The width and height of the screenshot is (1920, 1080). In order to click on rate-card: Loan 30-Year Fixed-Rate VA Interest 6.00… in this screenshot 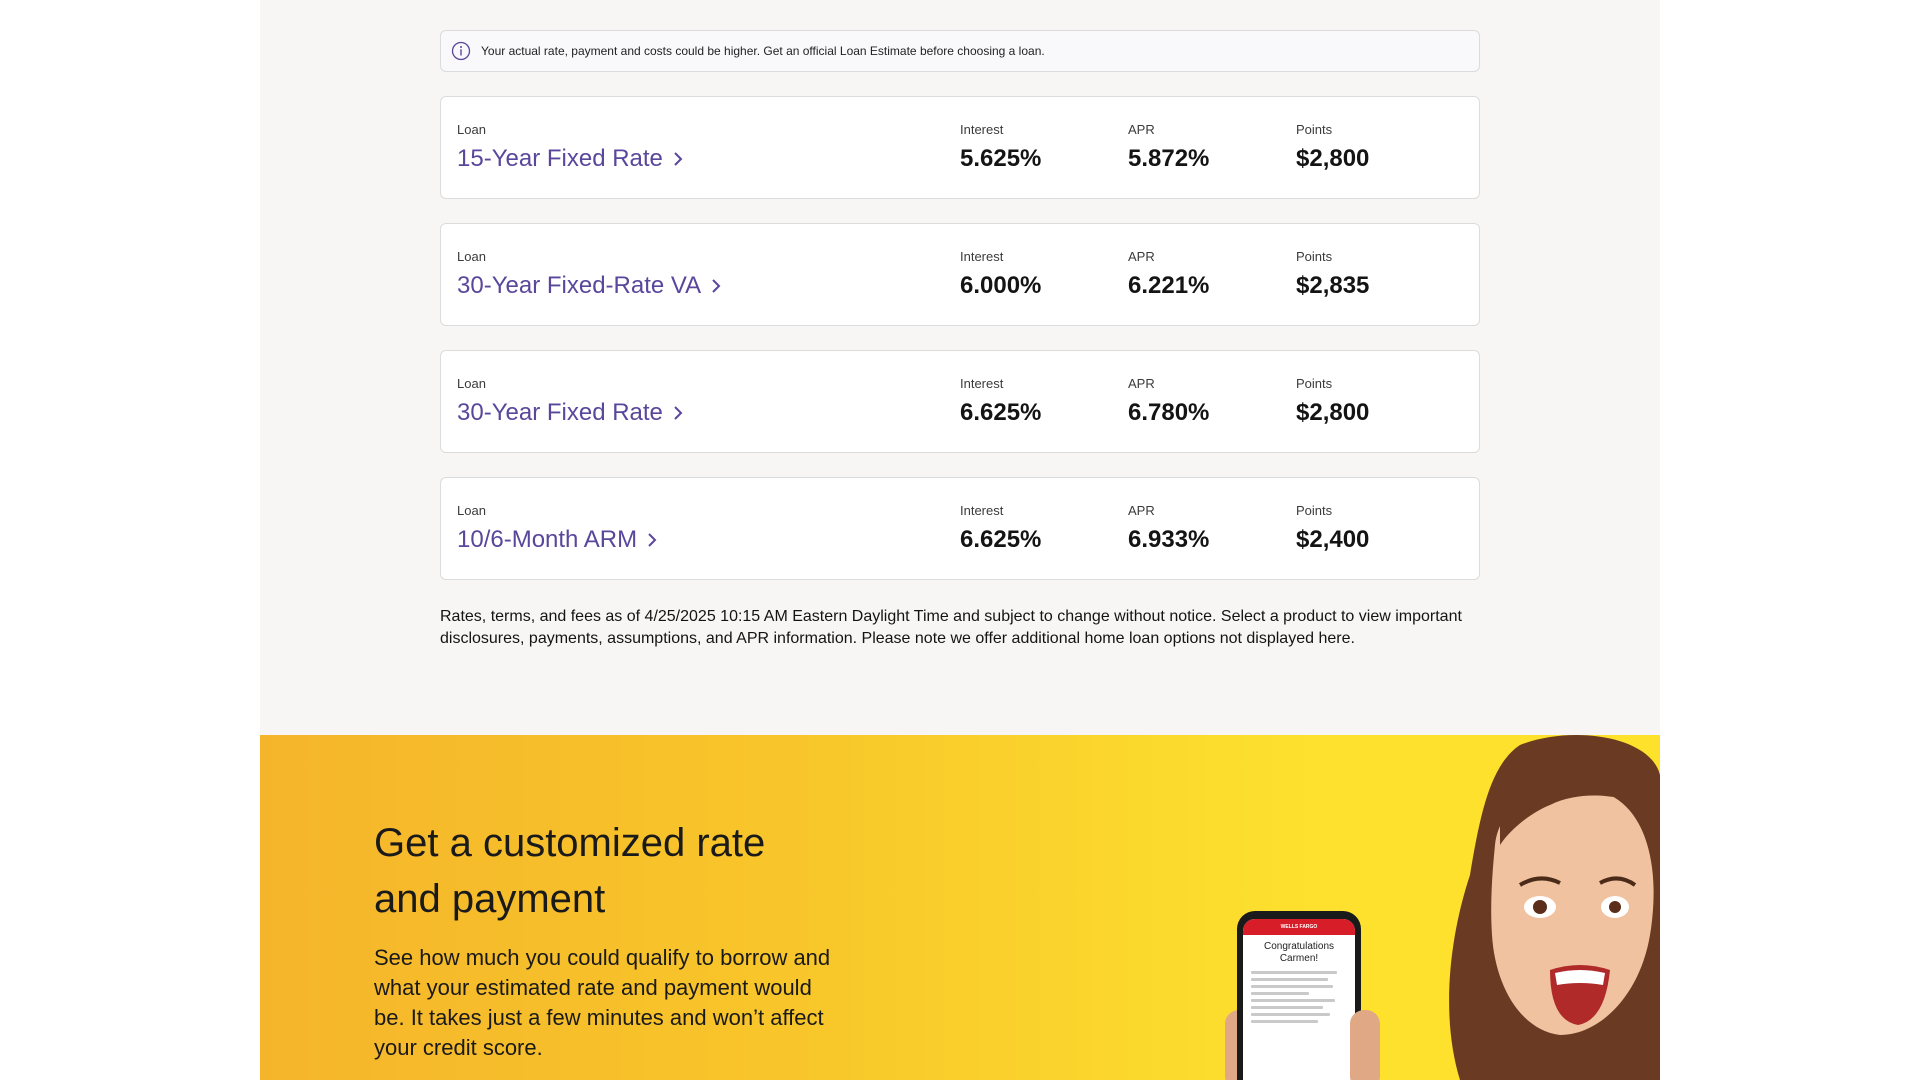, I will do `click(960, 274)`.